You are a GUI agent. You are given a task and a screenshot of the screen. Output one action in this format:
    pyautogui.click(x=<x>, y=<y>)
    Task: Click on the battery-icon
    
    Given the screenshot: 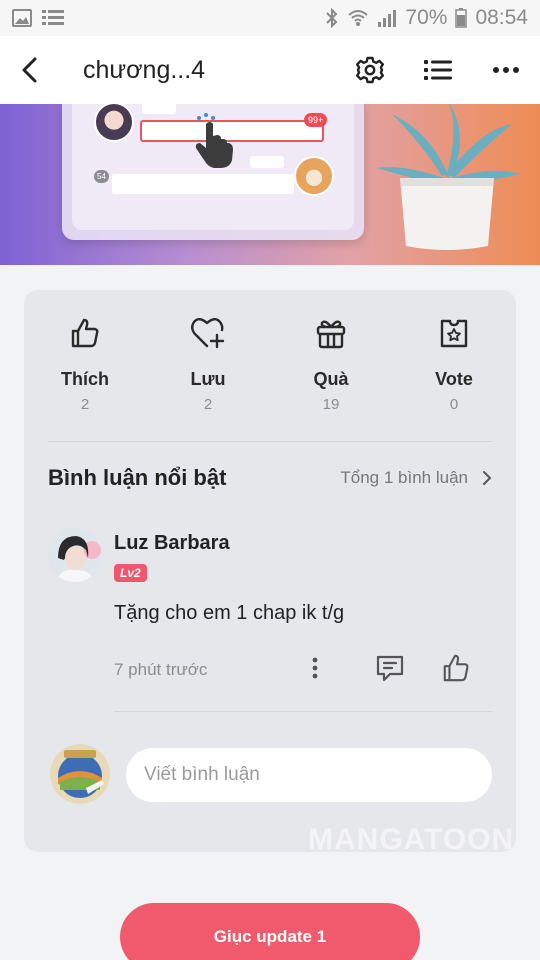 What is the action you would take?
    pyautogui.click(x=461, y=18)
    